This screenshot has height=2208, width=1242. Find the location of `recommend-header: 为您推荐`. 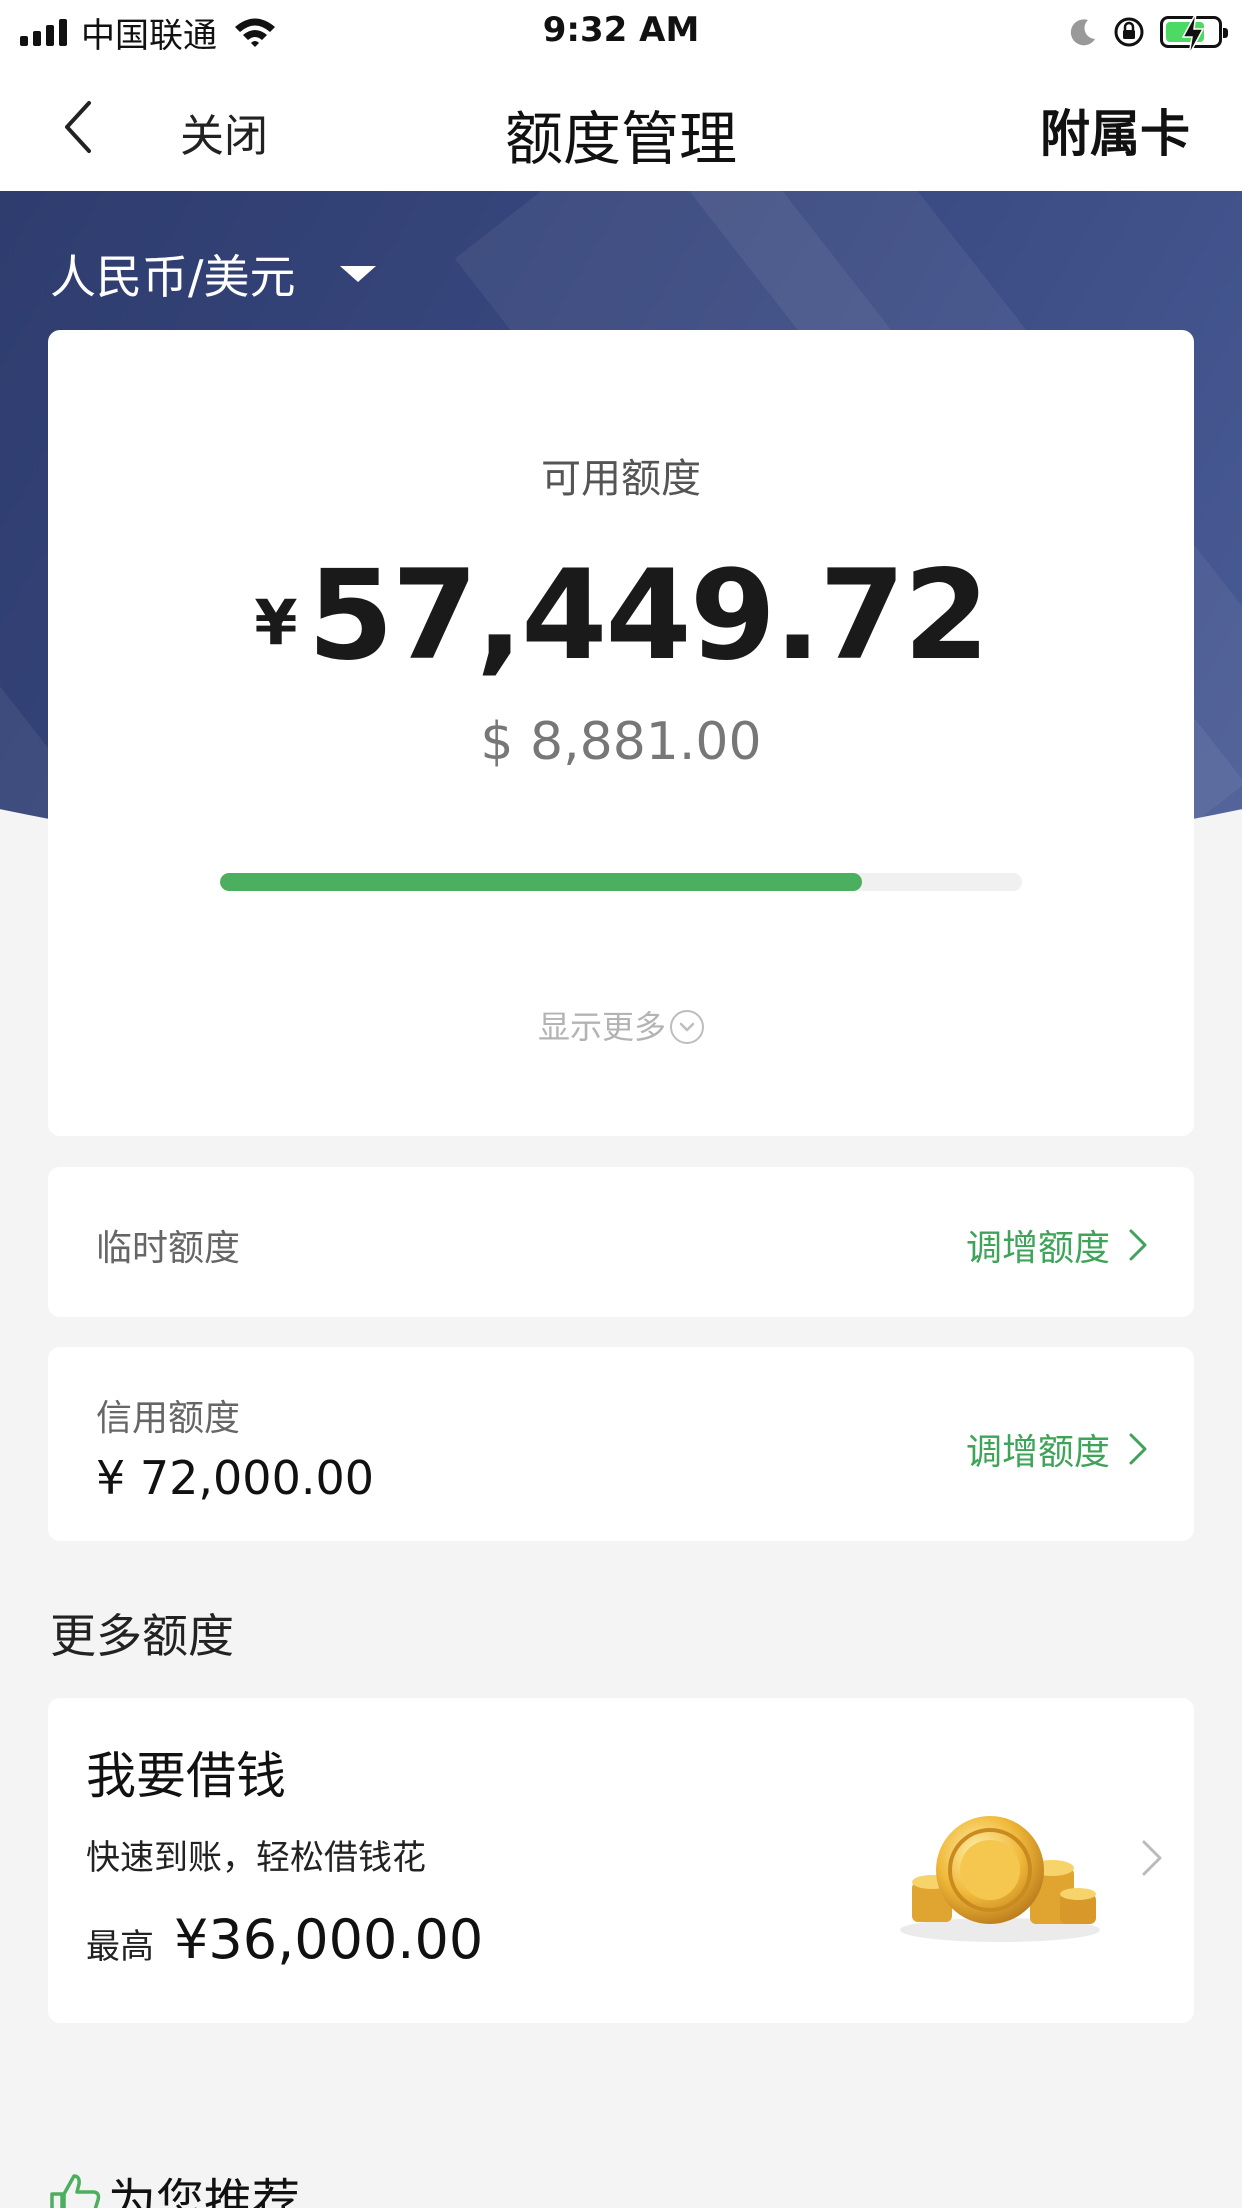

recommend-header: 为您推荐 is located at coordinates (174, 2185).